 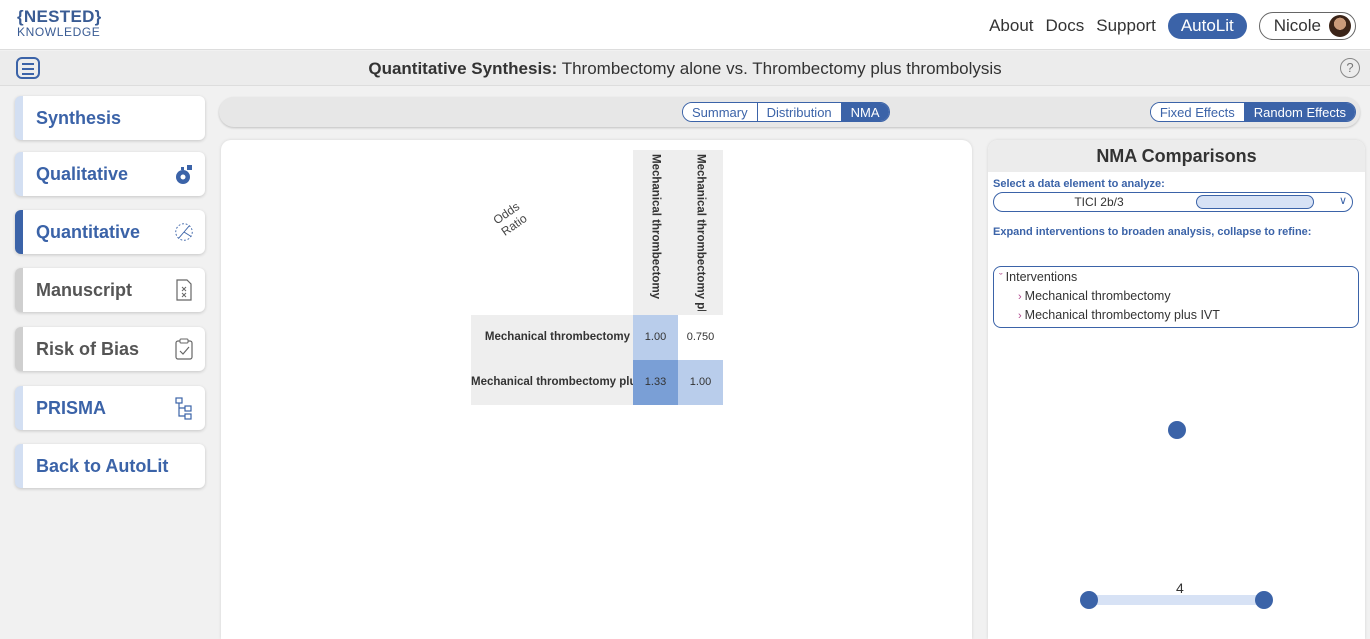 What do you see at coordinates (1001, 278) in the screenshot?
I see `chevron-down-icon: ˇ` at bounding box center [1001, 278].